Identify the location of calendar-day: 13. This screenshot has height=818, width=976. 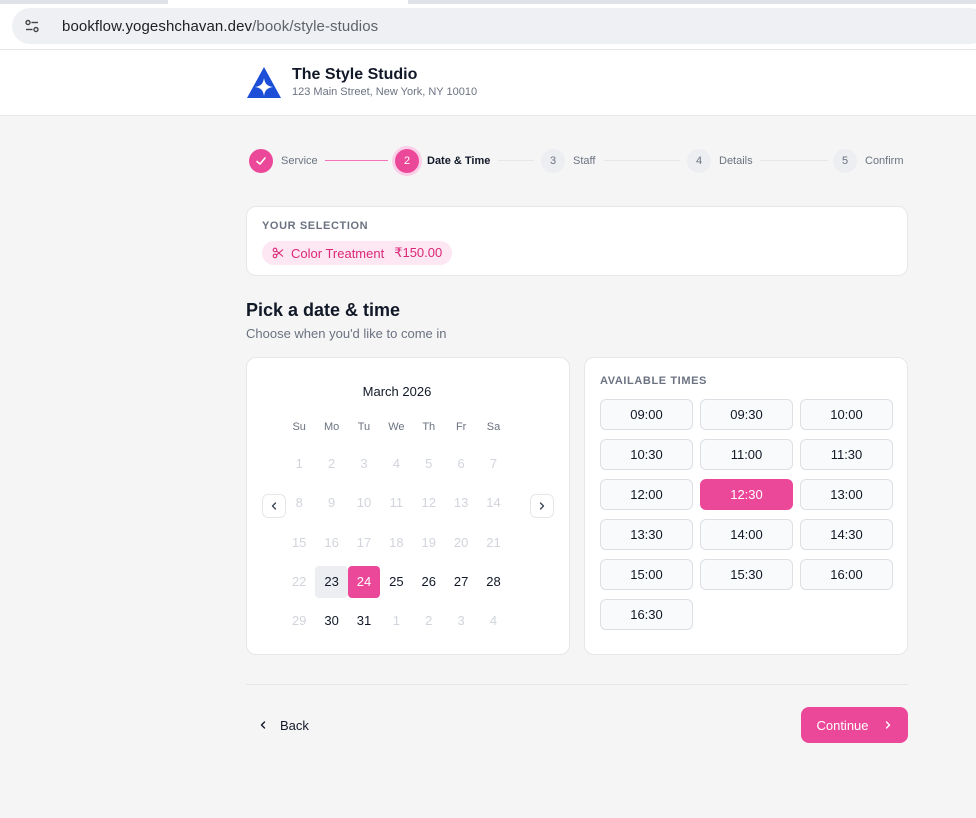
(461, 503).